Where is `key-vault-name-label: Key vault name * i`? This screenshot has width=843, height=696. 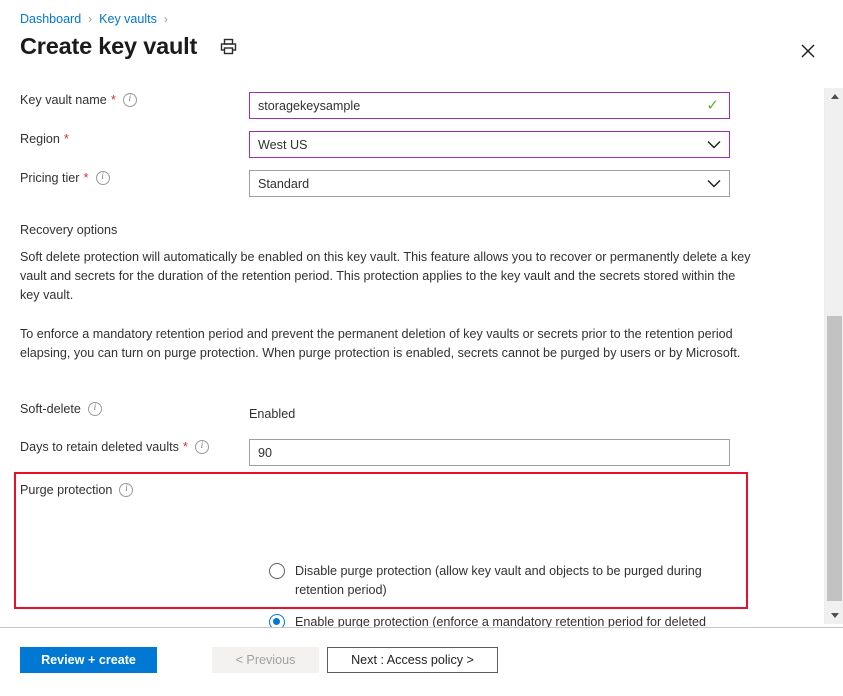
key-vault-name-label: Key vault name * i is located at coordinates (124, 100).